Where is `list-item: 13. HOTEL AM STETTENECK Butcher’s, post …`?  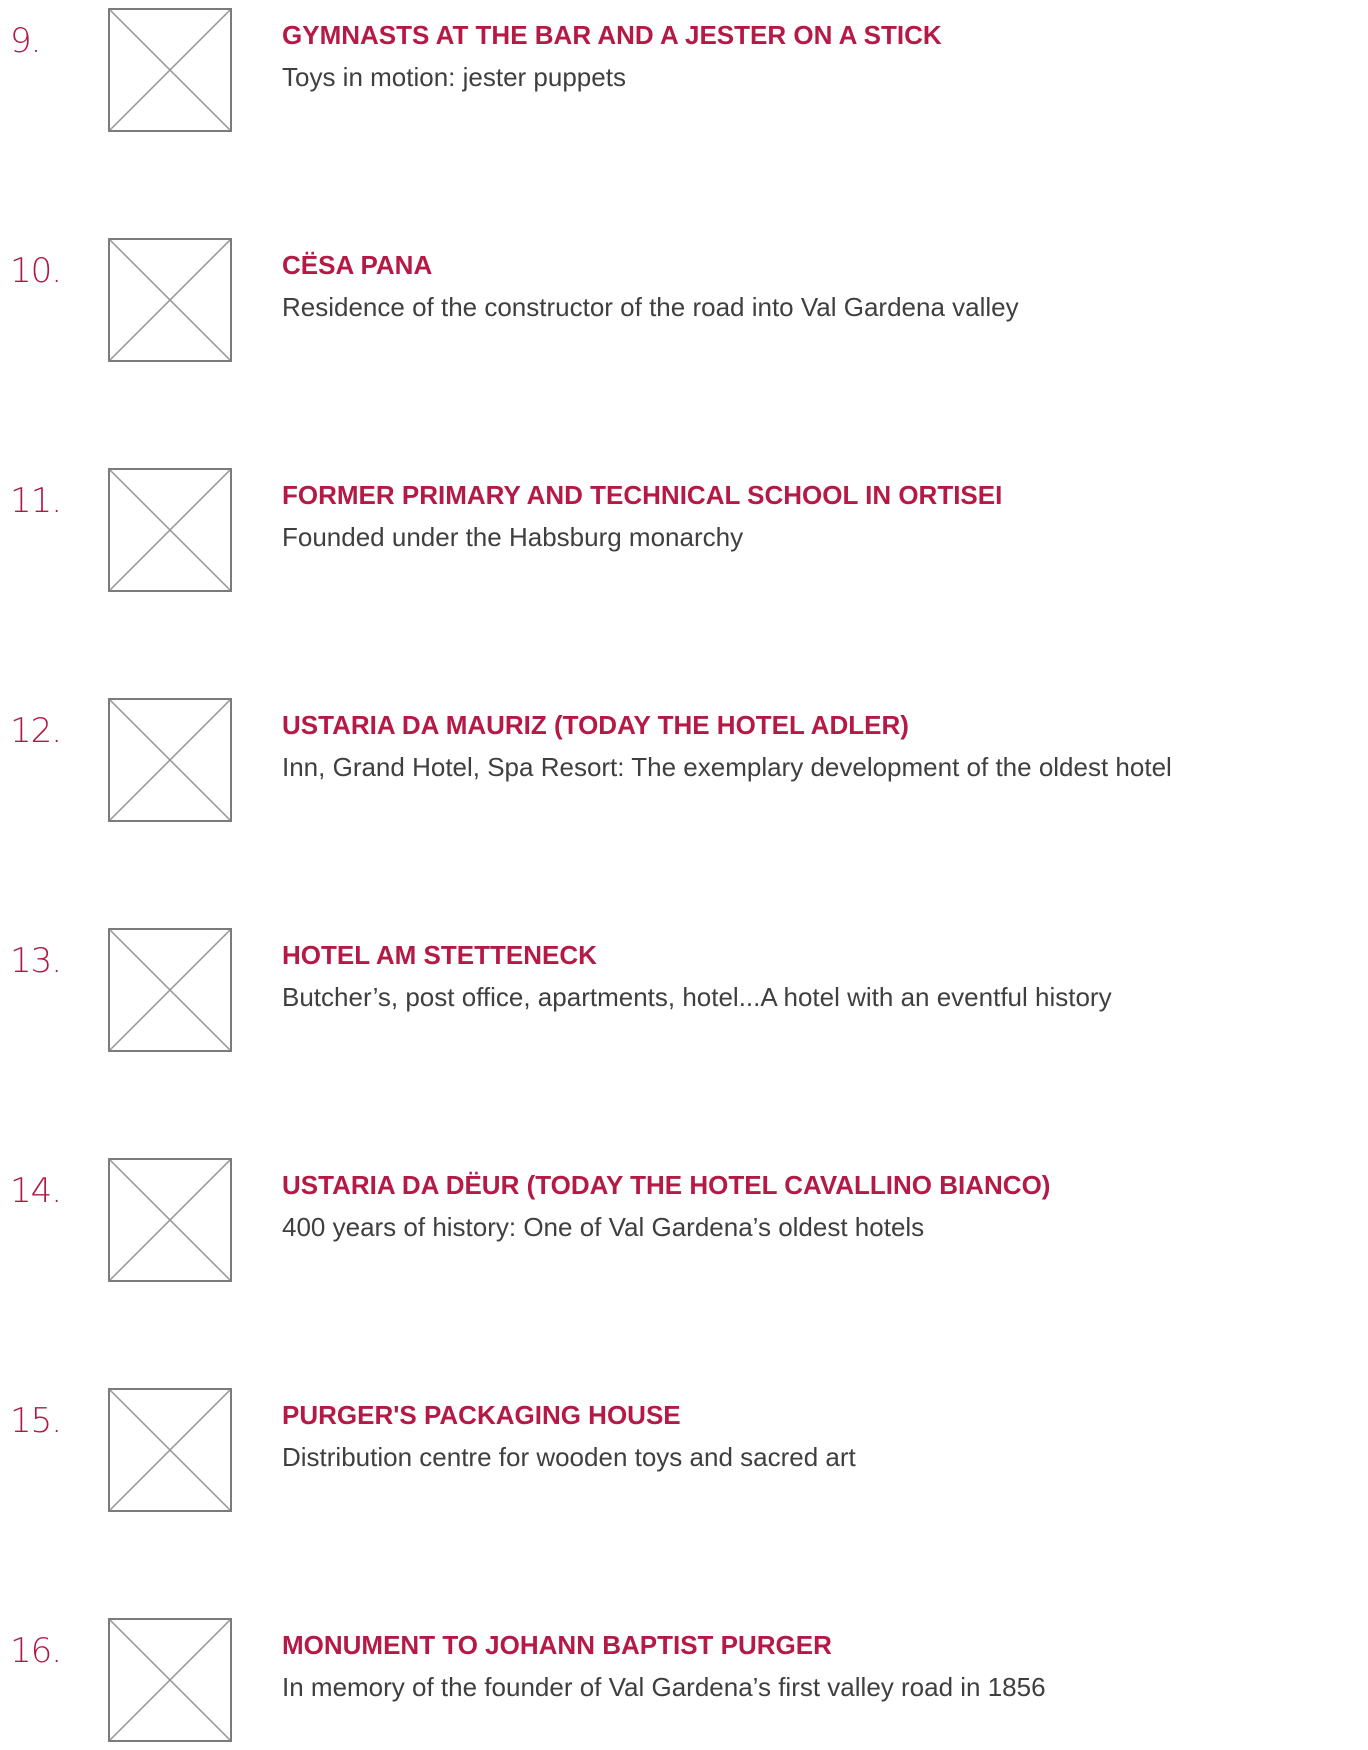 list-item: 13. HOTEL AM STETTENECK Butcher’s, post … is located at coordinates (684, 990).